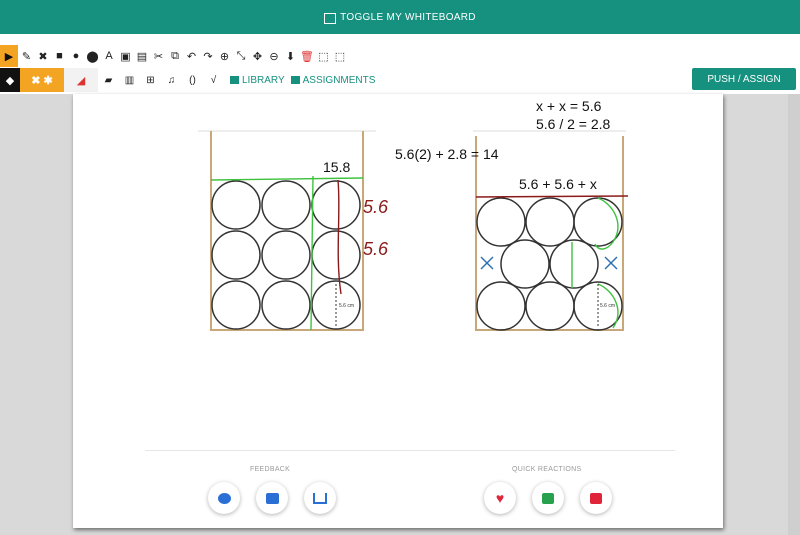 This screenshot has height=535, width=800. I want to click on cross-tool-icon: ✖, so click(43, 56).